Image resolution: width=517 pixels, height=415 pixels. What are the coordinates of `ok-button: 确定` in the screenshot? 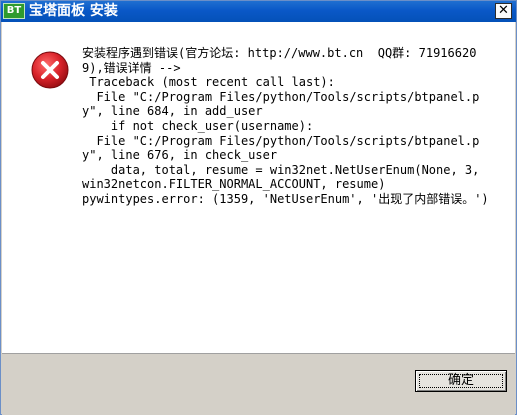 It's located at (461, 381).